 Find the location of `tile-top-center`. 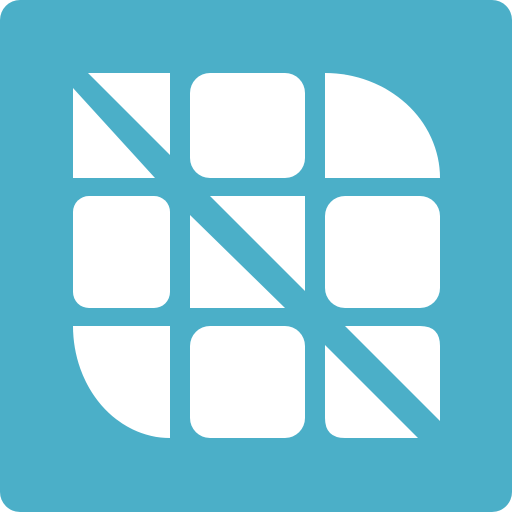

tile-top-center is located at coordinates (247, 125).